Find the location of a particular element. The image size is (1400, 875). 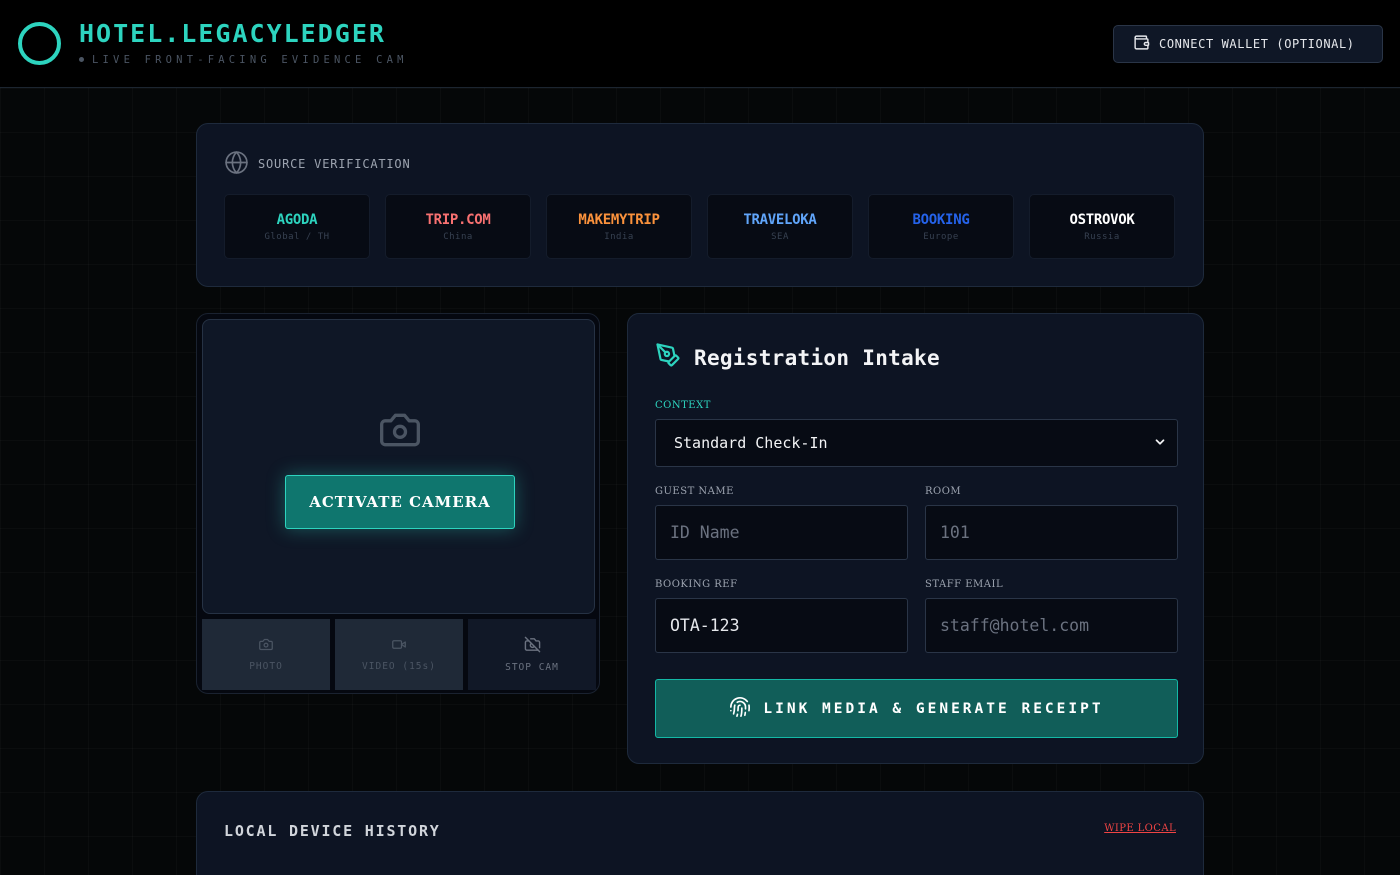

registration-title: Registration Intake is located at coordinates (817, 357).